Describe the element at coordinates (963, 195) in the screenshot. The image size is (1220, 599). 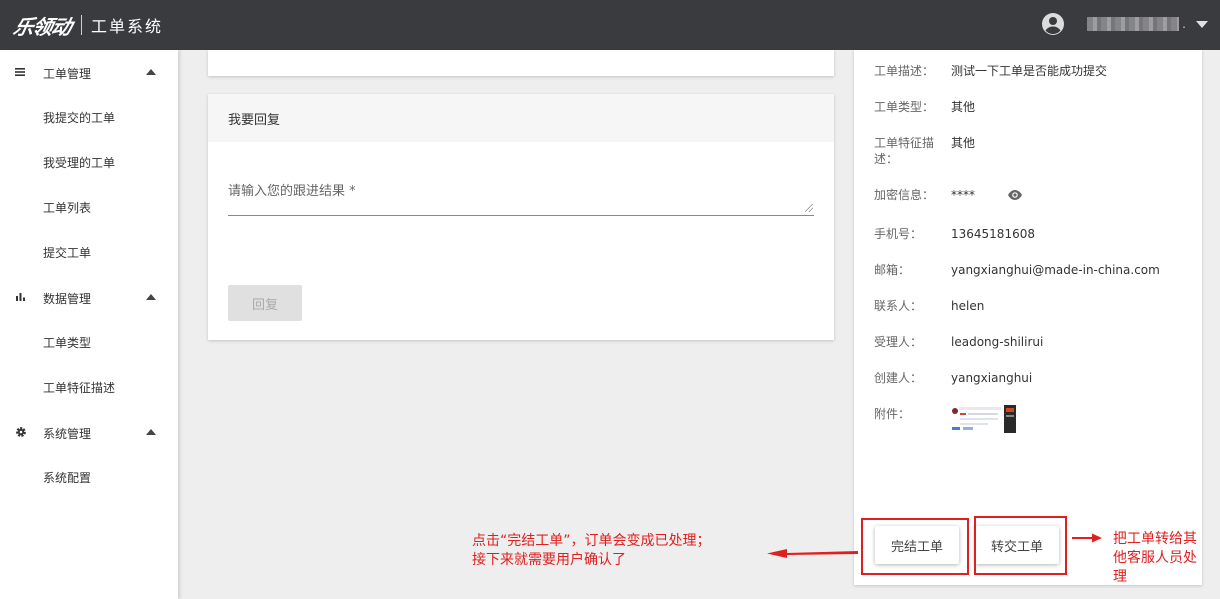
I see `detail-value: ****` at that location.